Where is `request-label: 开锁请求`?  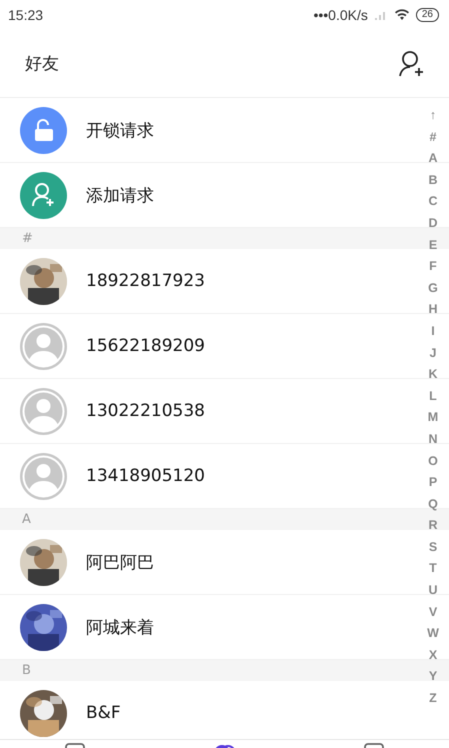 request-label: 开锁请求 is located at coordinates (120, 131).